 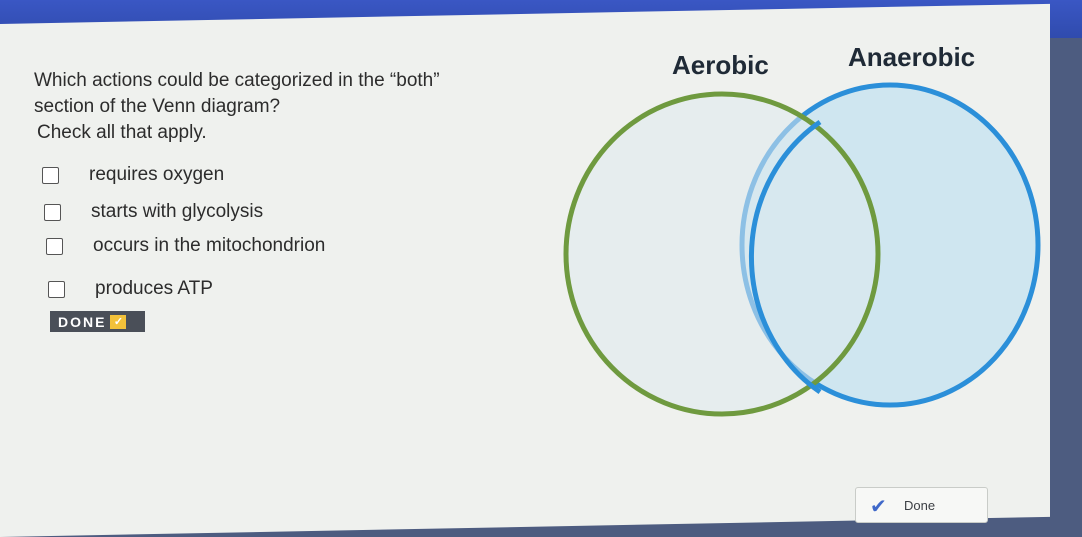 I want to click on footer-done-label: Done, so click(x=920, y=505).